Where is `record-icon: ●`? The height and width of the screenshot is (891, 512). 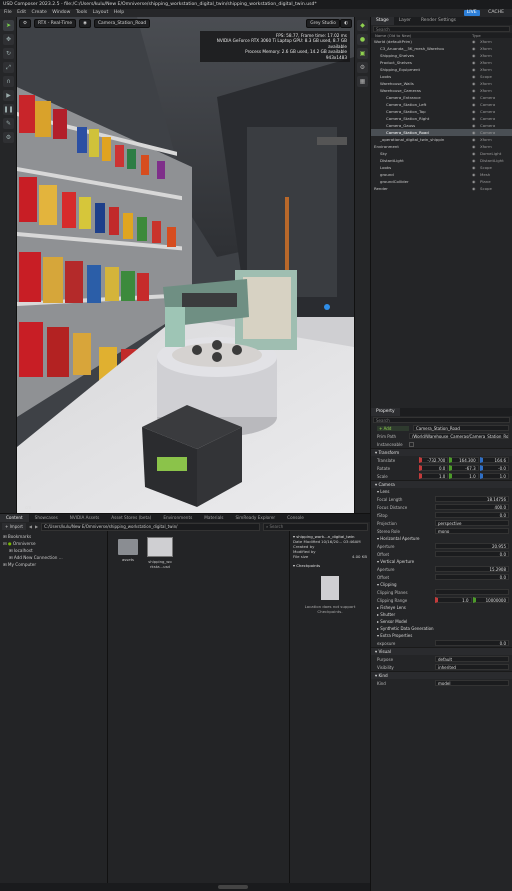
record-icon: ● is located at coordinates (362, 39).